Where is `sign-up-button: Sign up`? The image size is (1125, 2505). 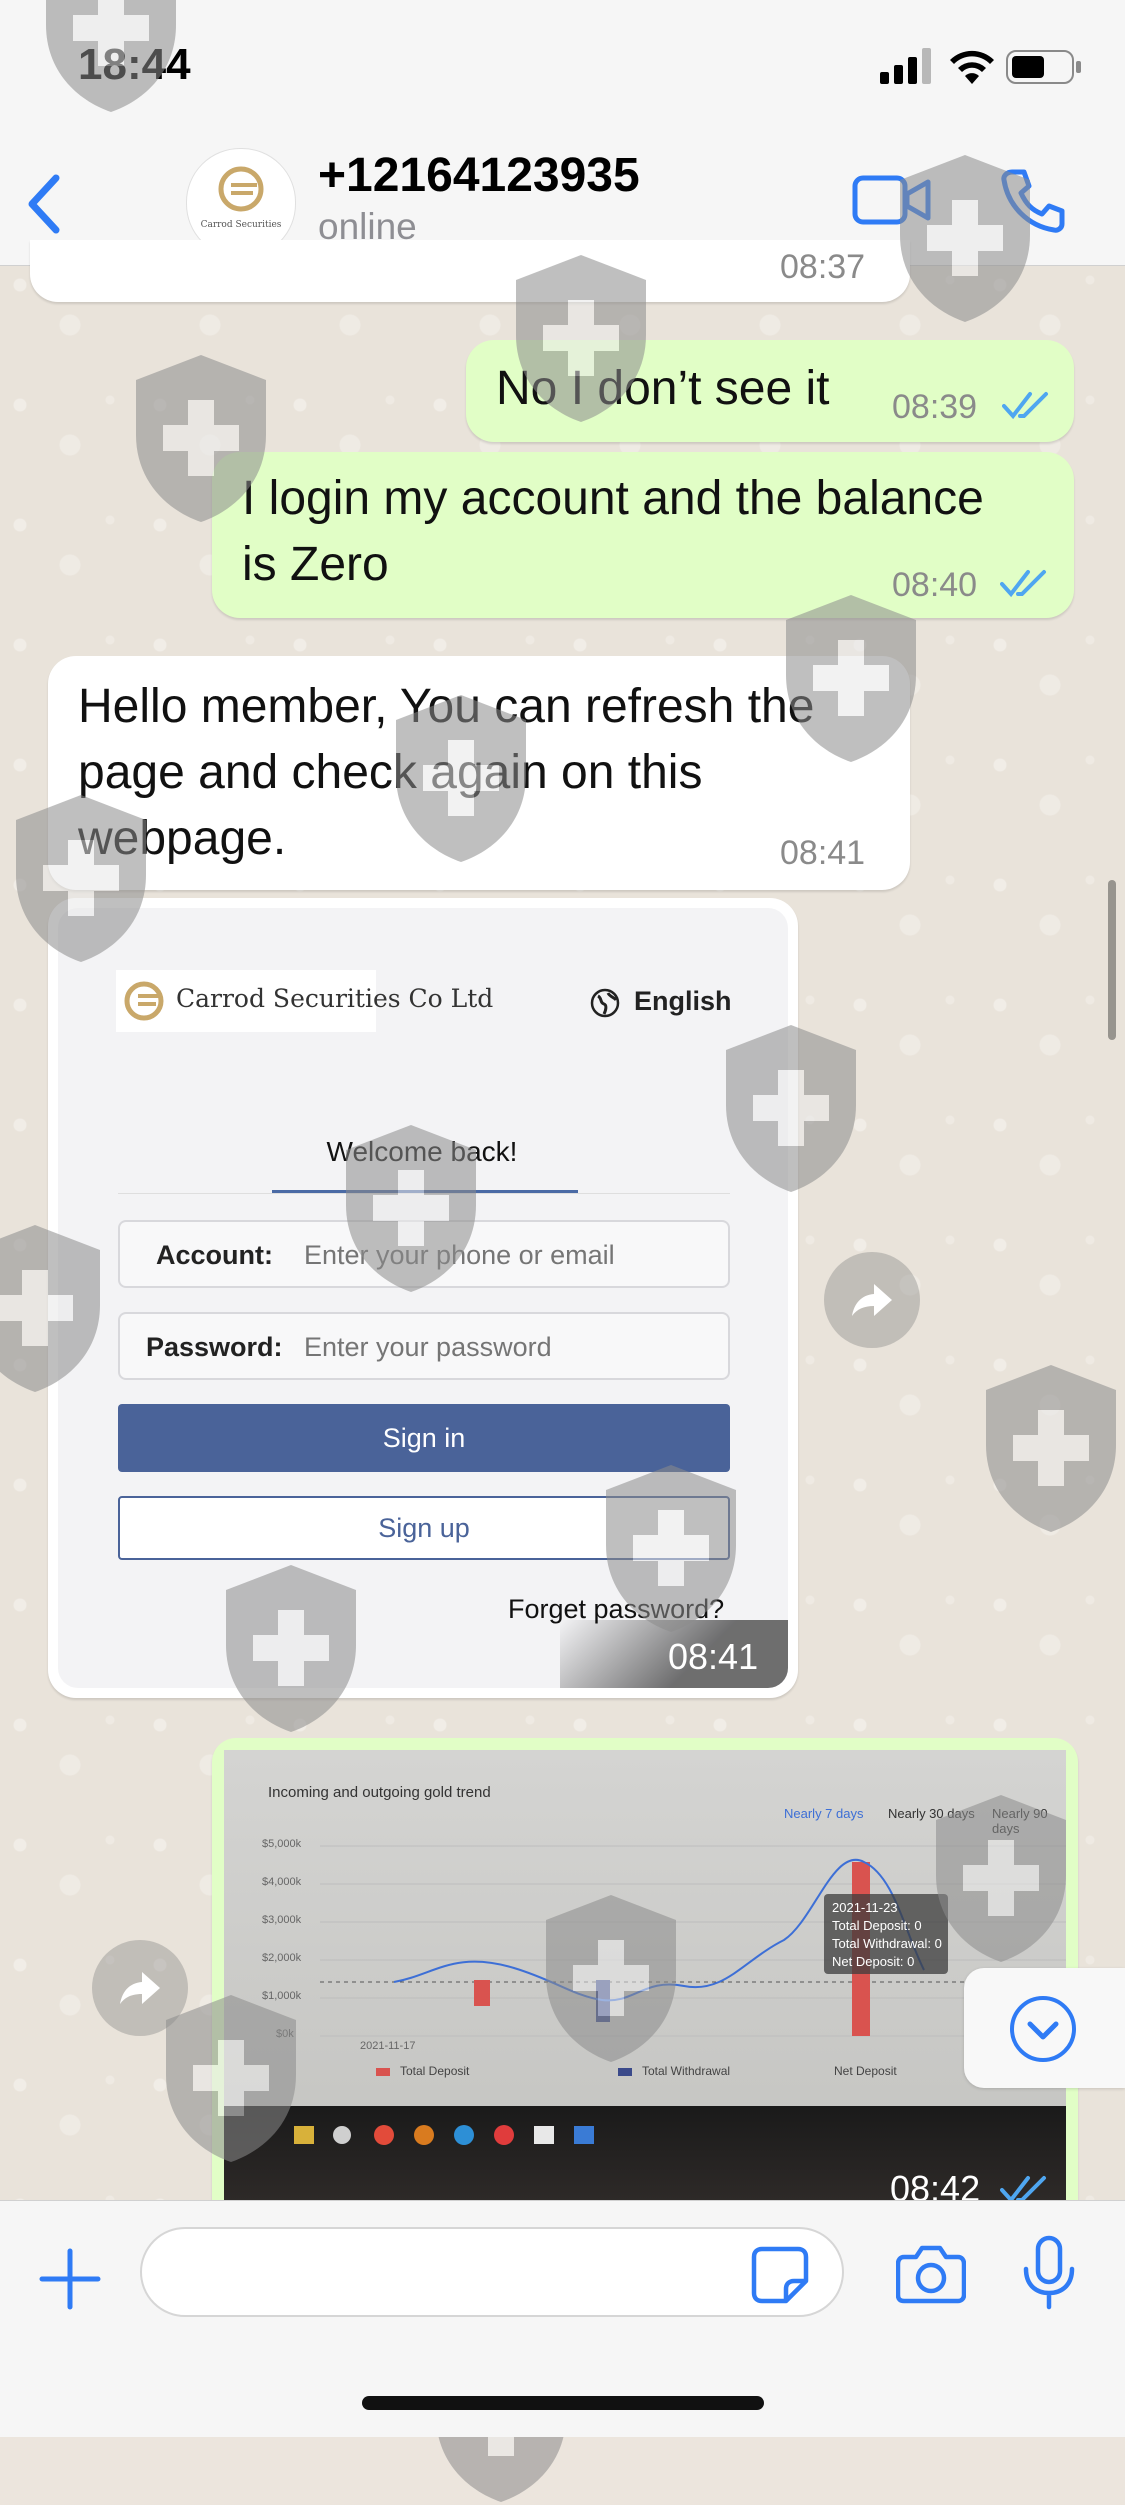 sign-up-button: Sign up is located at coordinates (424, 1528).